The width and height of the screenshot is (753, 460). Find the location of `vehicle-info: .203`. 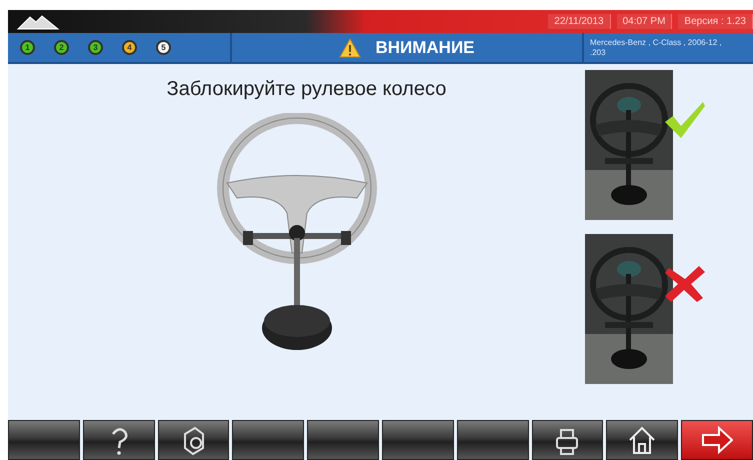

vehicle-info: .203 is located at coordinates (598, 53).